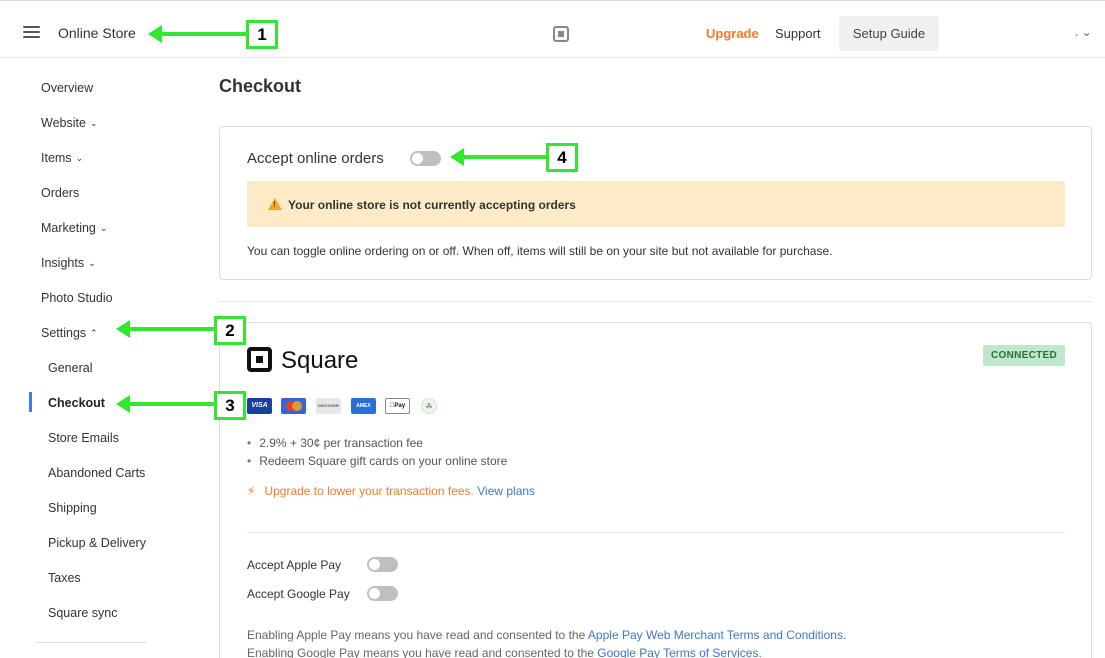  What do you see at coordinates (677, 652) in the screenshot?
I see `google-pay-terms-link: Google Pay Terms of Services` at bounding box center [677, 652].